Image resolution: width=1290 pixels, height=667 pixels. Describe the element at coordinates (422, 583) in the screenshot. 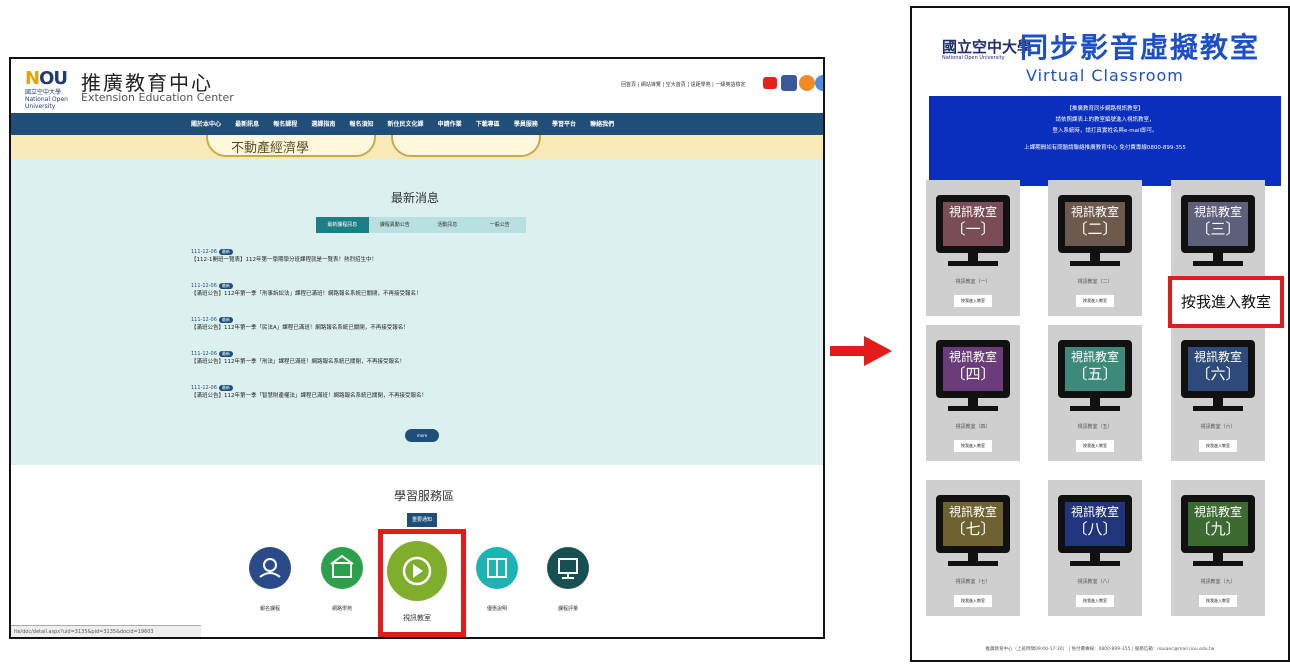

I see `highlight-box` at that location.